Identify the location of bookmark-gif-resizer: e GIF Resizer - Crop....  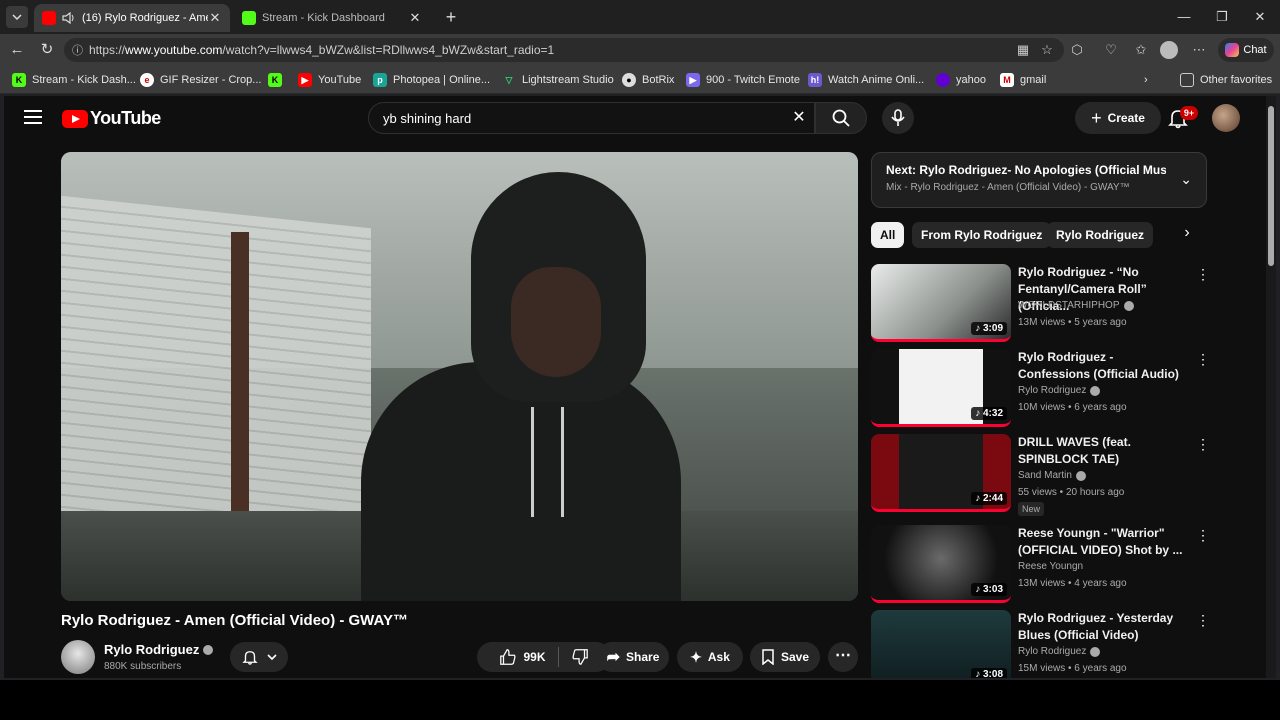
(200, 80).